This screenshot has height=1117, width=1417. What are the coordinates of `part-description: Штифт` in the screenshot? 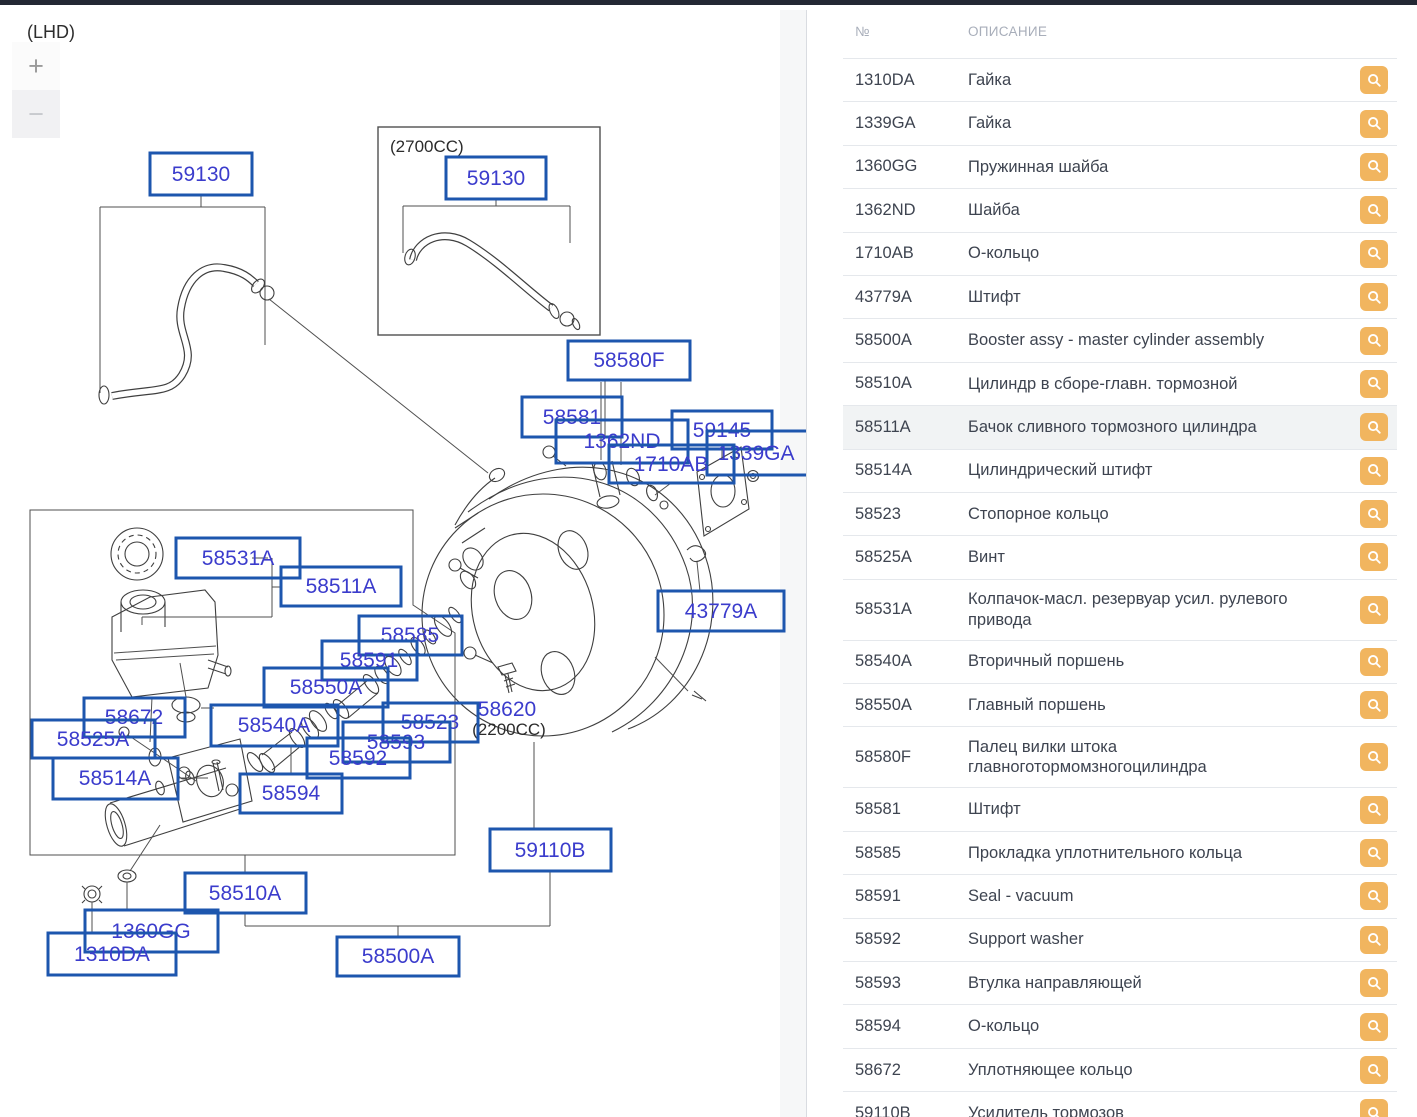 It's located at (994, 296).